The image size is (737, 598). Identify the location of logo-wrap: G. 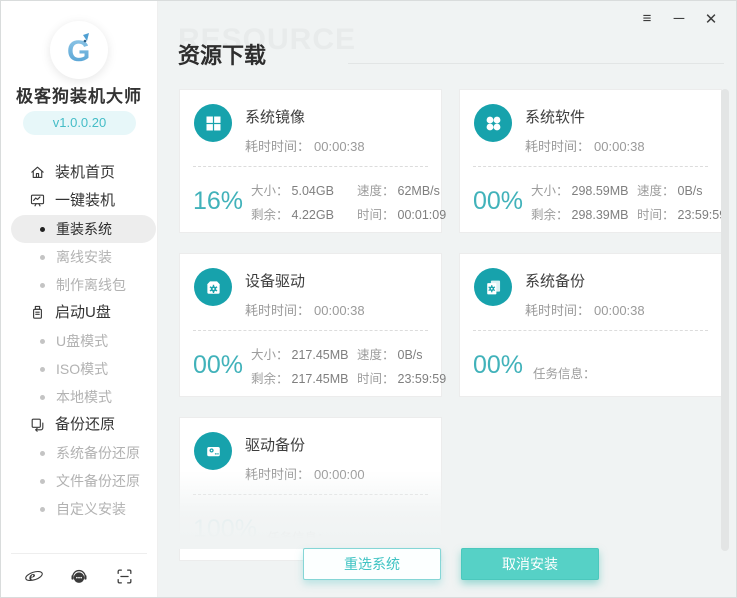
(79, 50).